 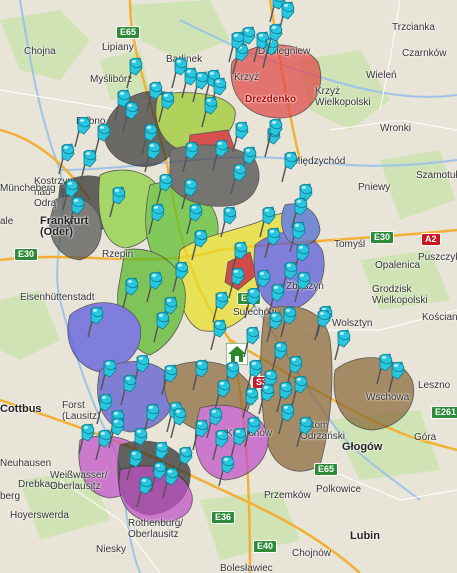 I want to click on place-label: Niesky, so click(x=111, y=549).